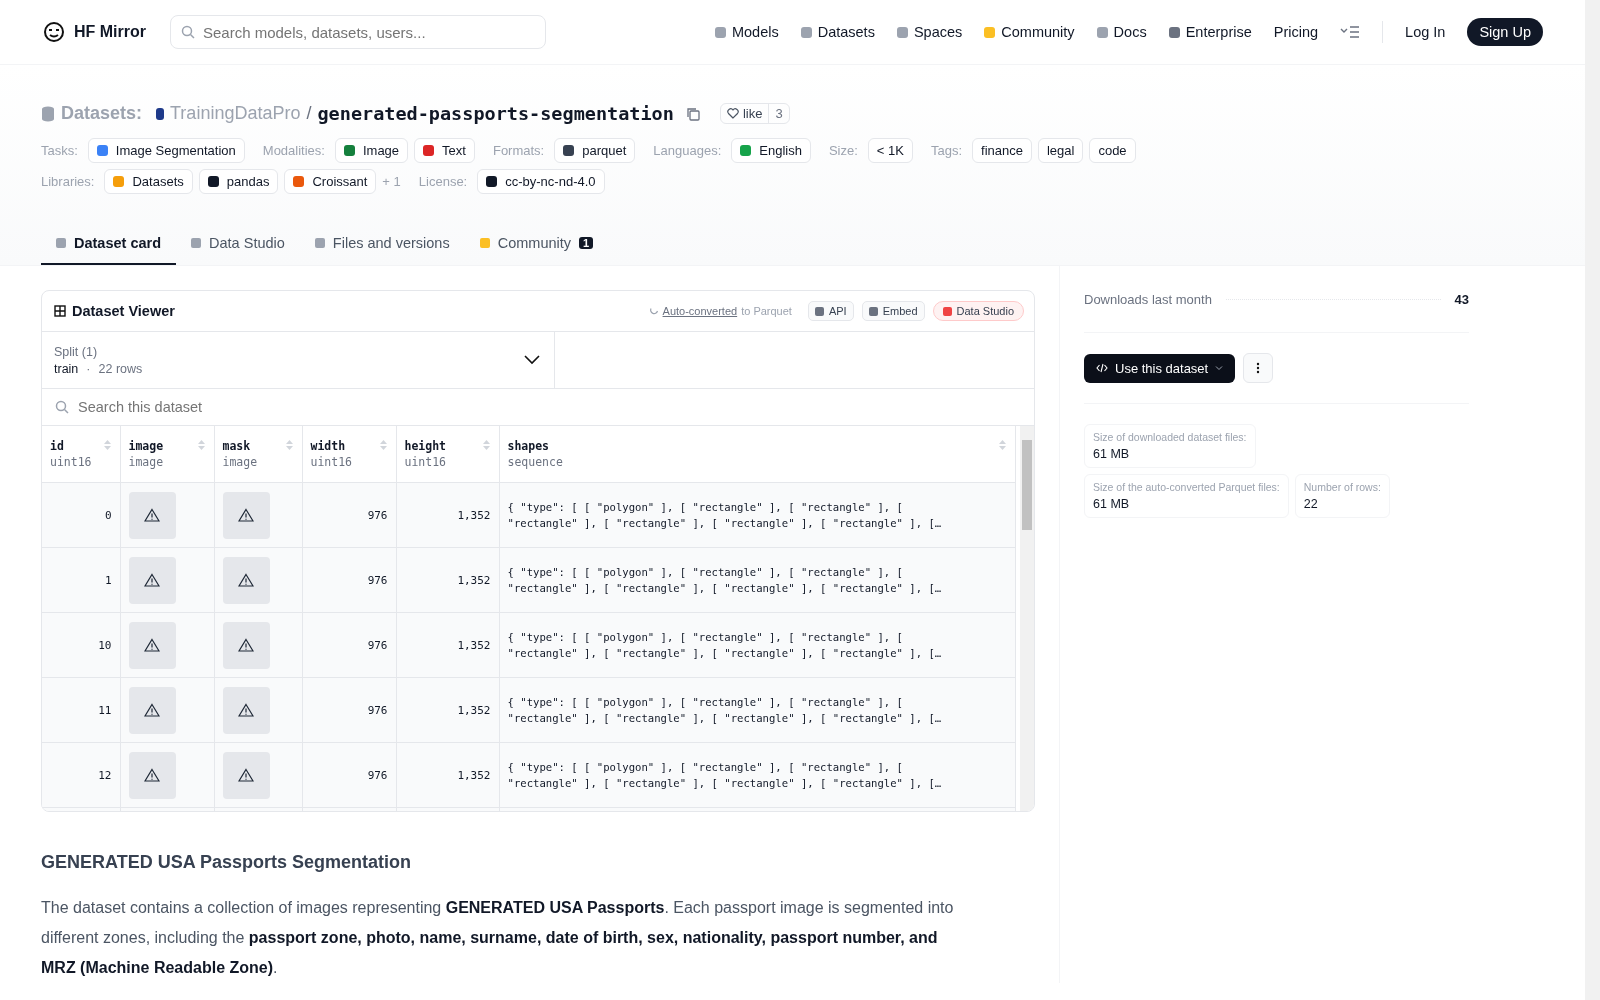 This screenshot has width=1600, height=1000. I want to click on viewer-button: Embed, so click(893, 311).